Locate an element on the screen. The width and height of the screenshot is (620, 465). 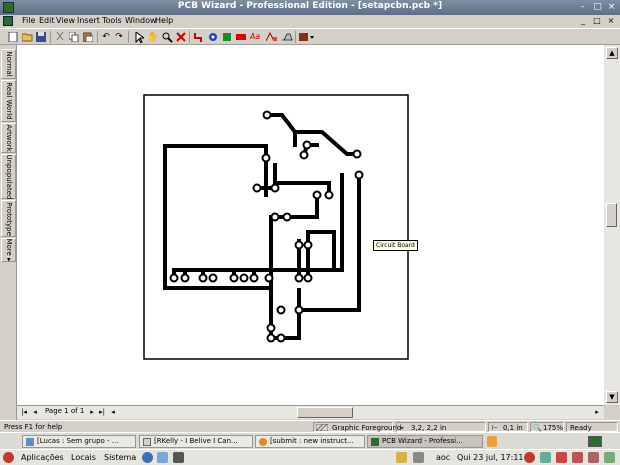
menu-file: File is located at coordinates (28, 20).